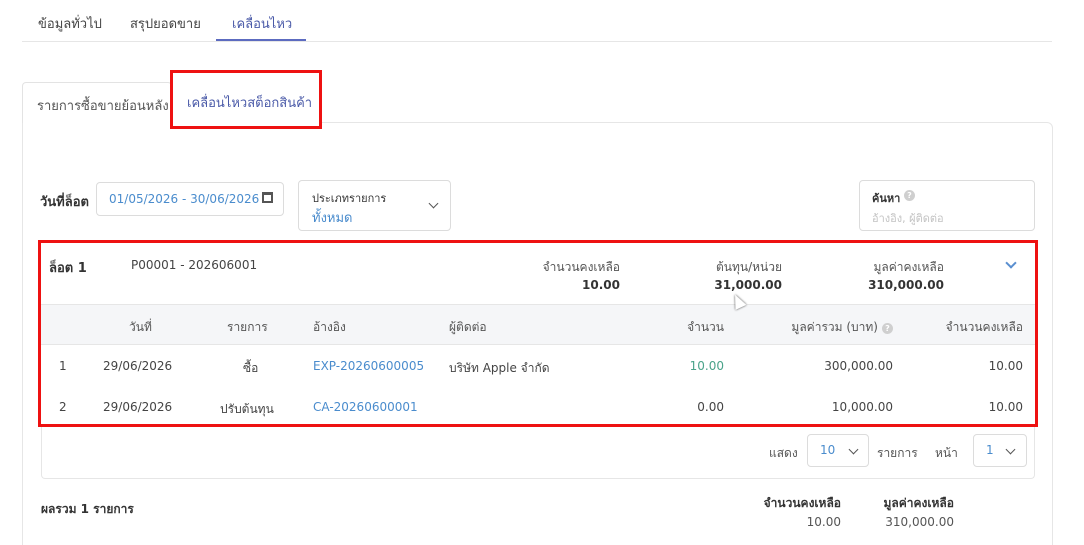 The image size is (1084, 545). I want to click on page-size-select: 10, so click(838, 450).